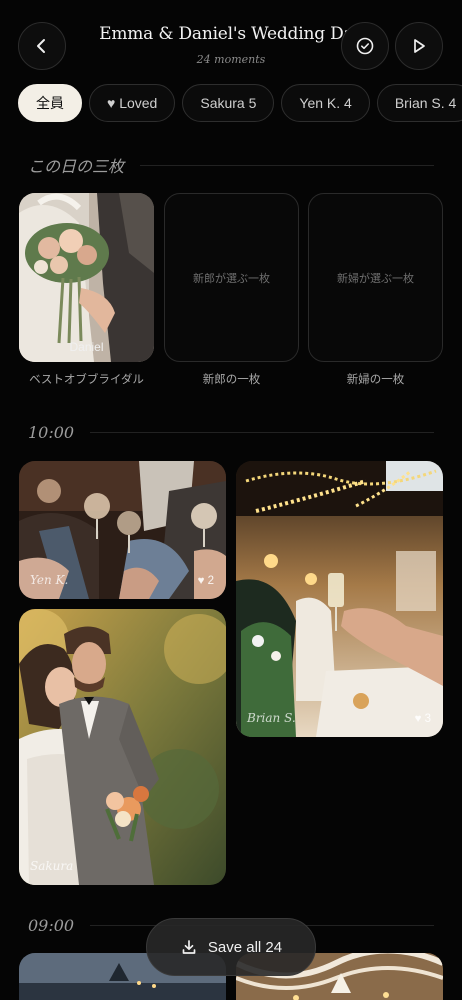 The height and width of the screenshot is (1000, 462). I want to click on back-button, so click(42, 46).